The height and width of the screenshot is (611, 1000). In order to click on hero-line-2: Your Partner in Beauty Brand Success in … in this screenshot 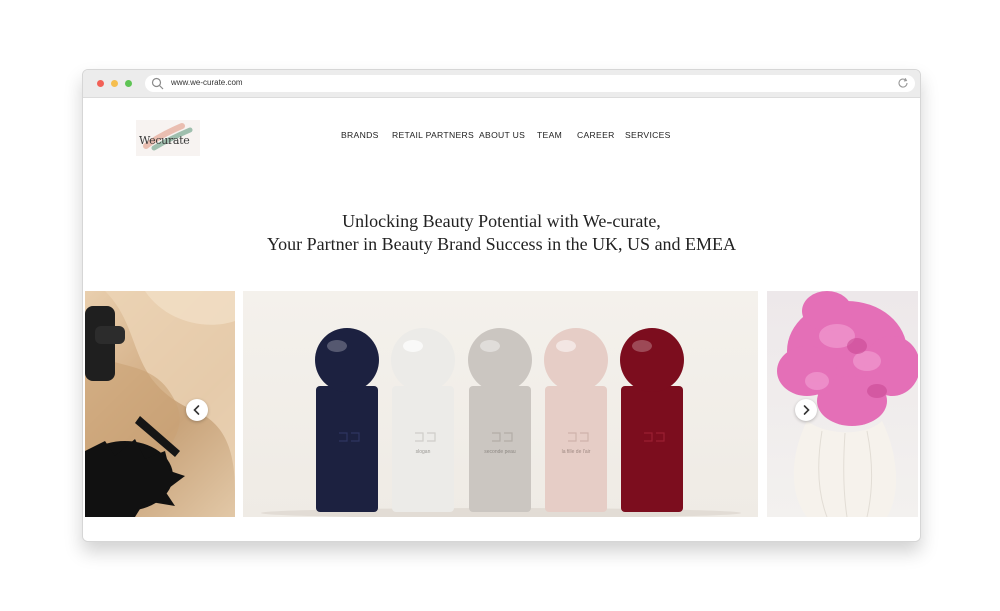, I will do `click(501, 244)`.